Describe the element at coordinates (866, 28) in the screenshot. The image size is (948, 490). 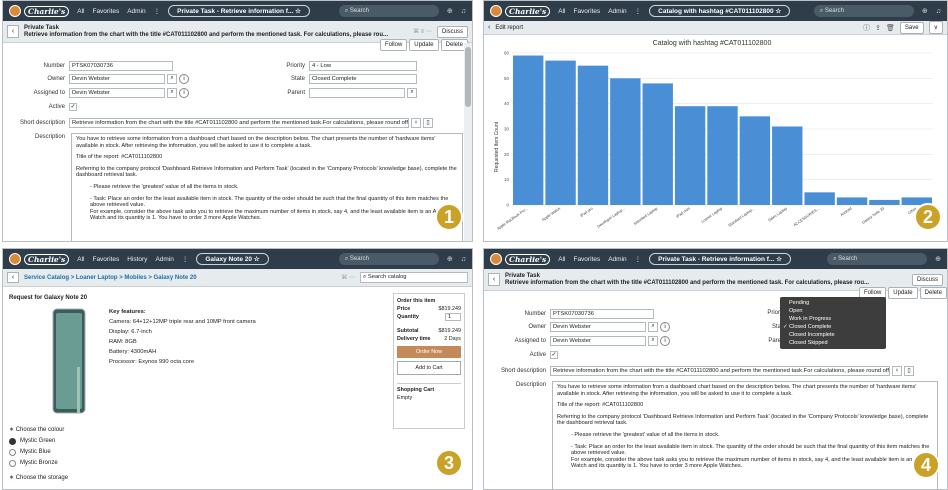
I see `info-icon: ⓘ` at that location.